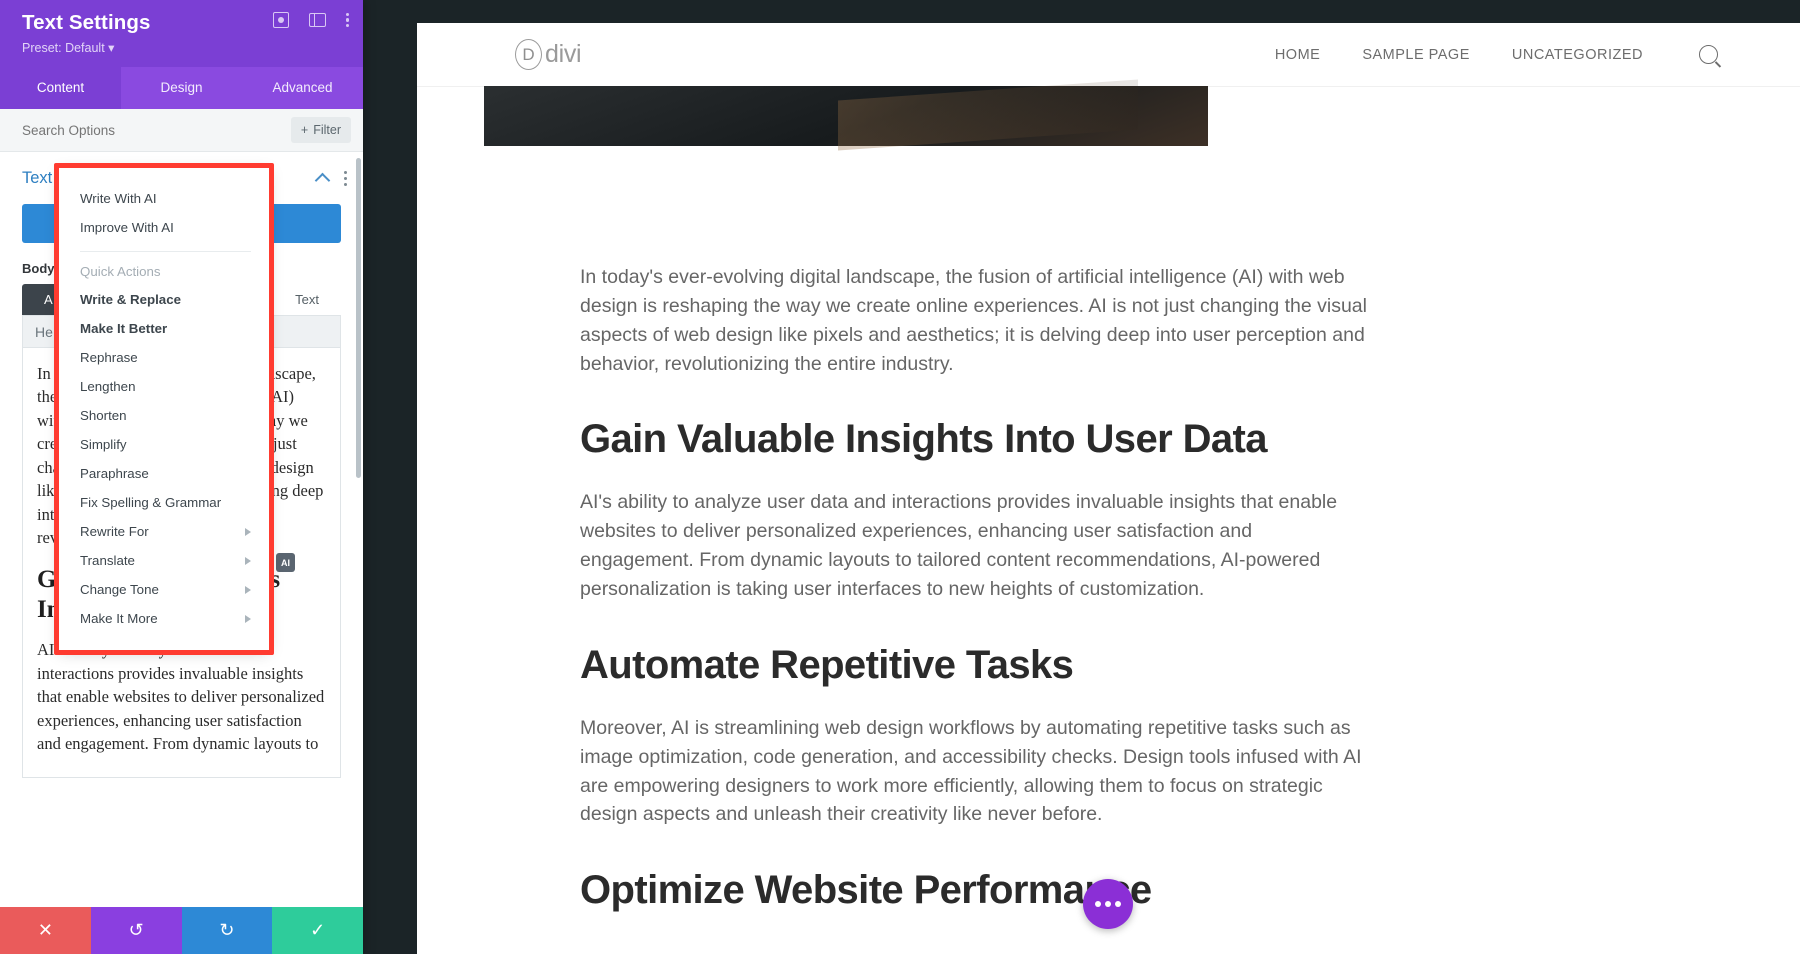  What do you see at coordinates (1190, 890) in the screenshot?
I see `site-heading-3: Optimize Website Performance` at bounding box center [1190, 890].